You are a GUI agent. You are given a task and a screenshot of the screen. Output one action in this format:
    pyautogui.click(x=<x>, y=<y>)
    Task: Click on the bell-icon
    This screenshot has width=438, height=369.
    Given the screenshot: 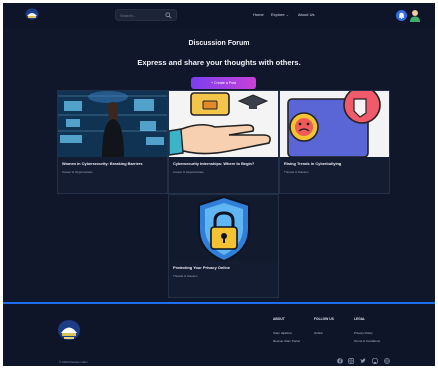 What is the action you would take?
    pyautogui.click(x=401, y=16)
    